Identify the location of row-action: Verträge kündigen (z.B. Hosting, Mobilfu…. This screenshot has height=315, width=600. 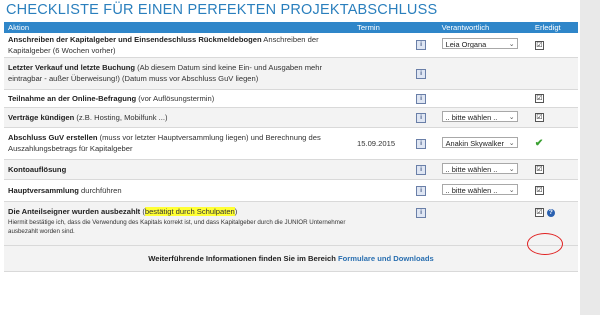
(179, 117).